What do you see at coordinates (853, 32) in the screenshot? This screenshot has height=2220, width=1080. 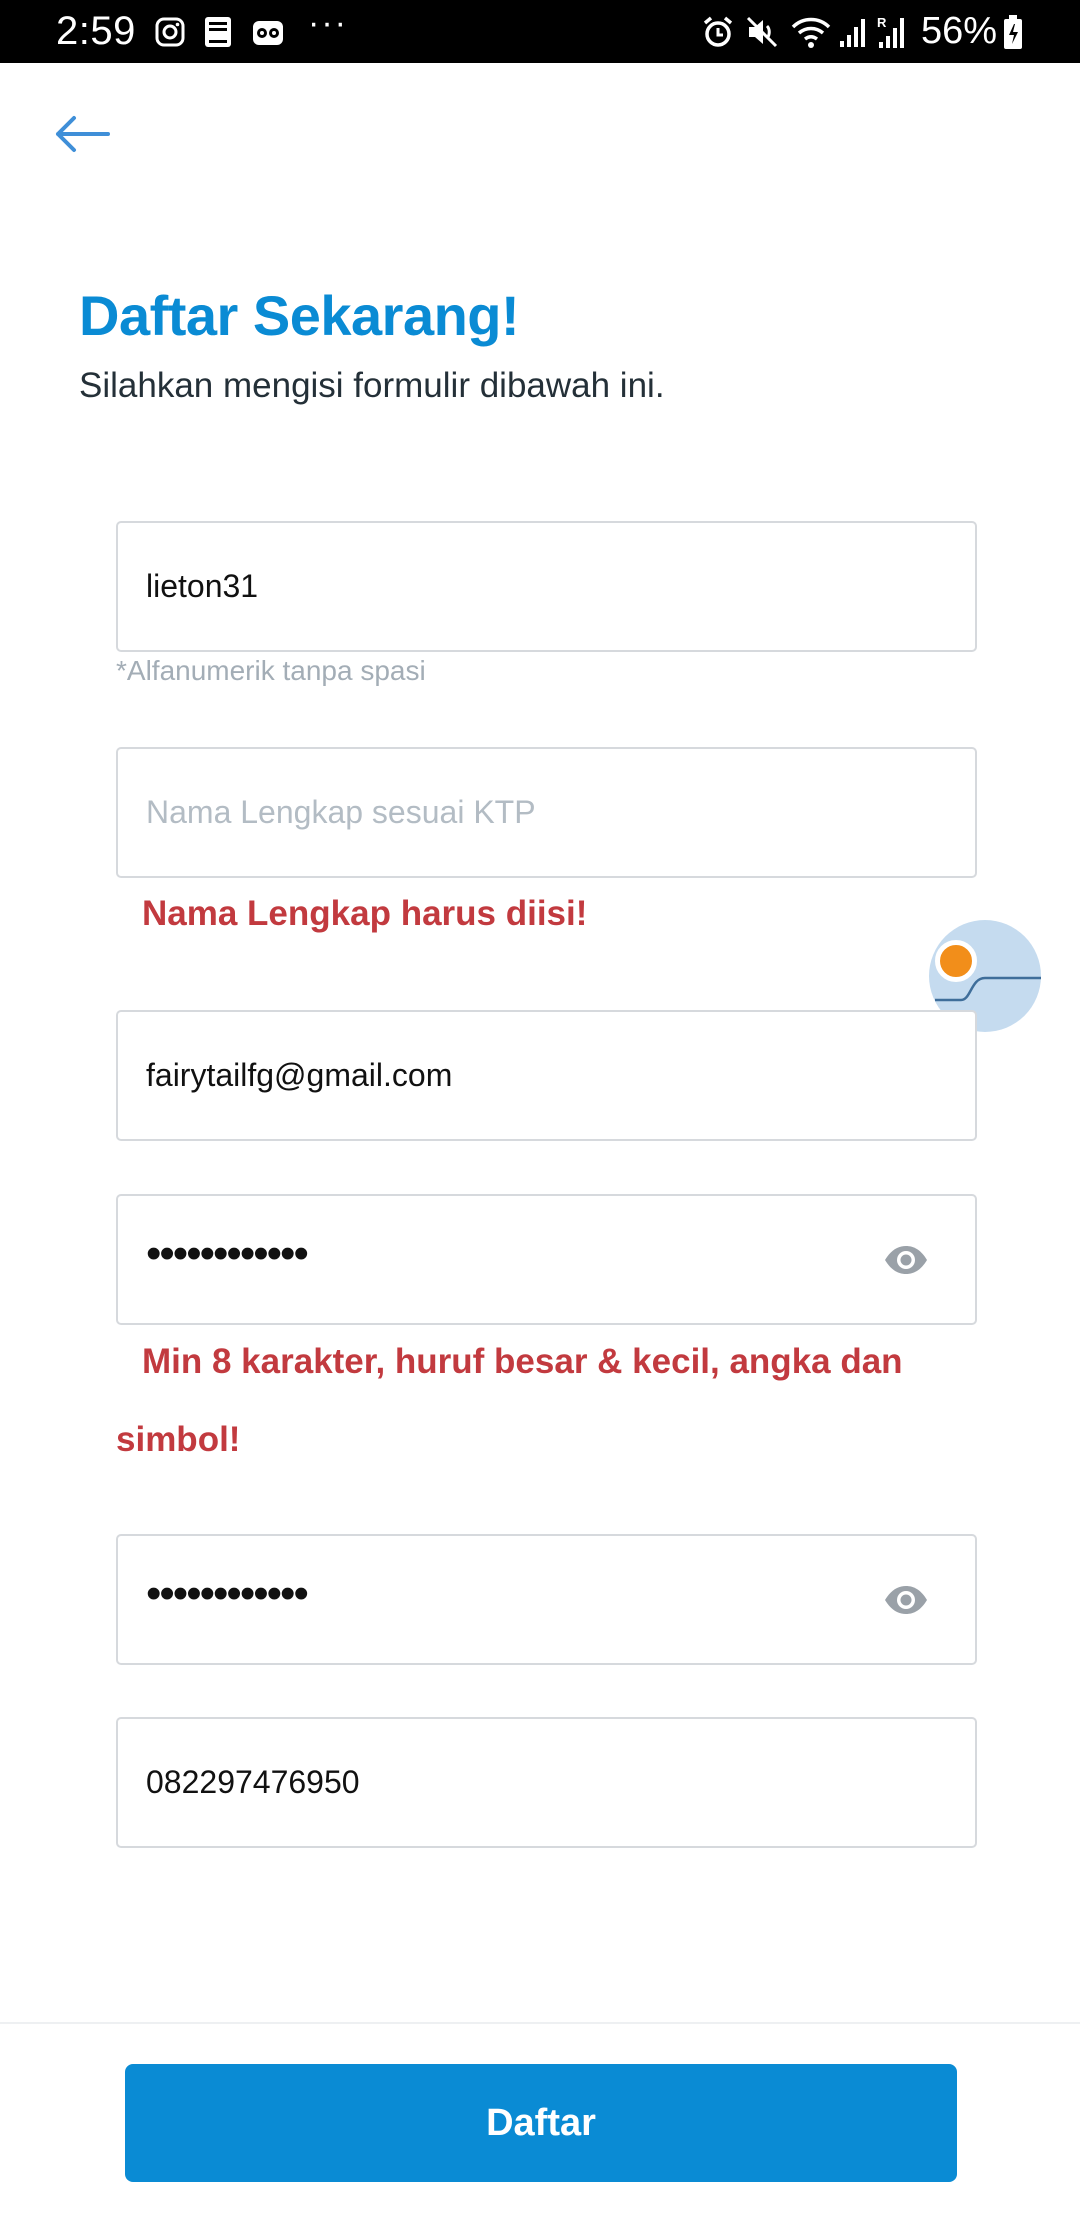 I see `signal-icon` at bounding box center [853, 32].